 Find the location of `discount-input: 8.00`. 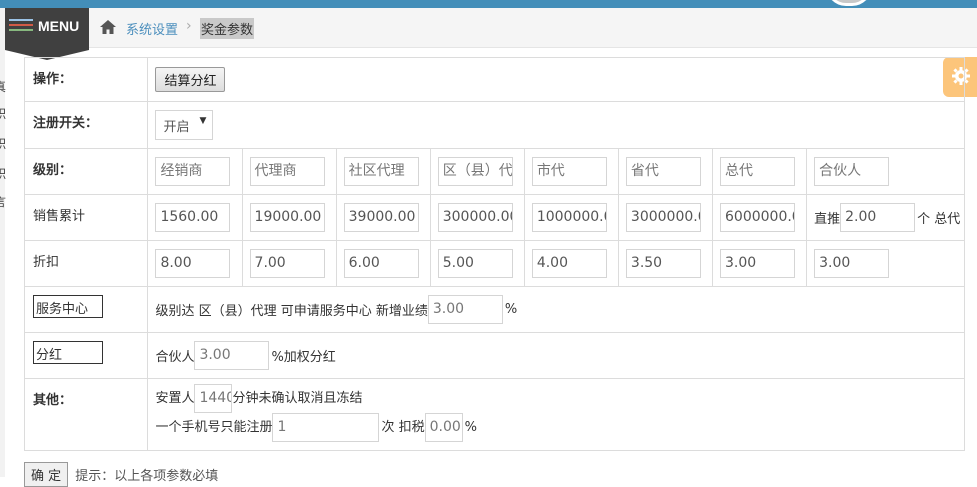

discount-input: 8.00 is located at coordinates (193, 263).